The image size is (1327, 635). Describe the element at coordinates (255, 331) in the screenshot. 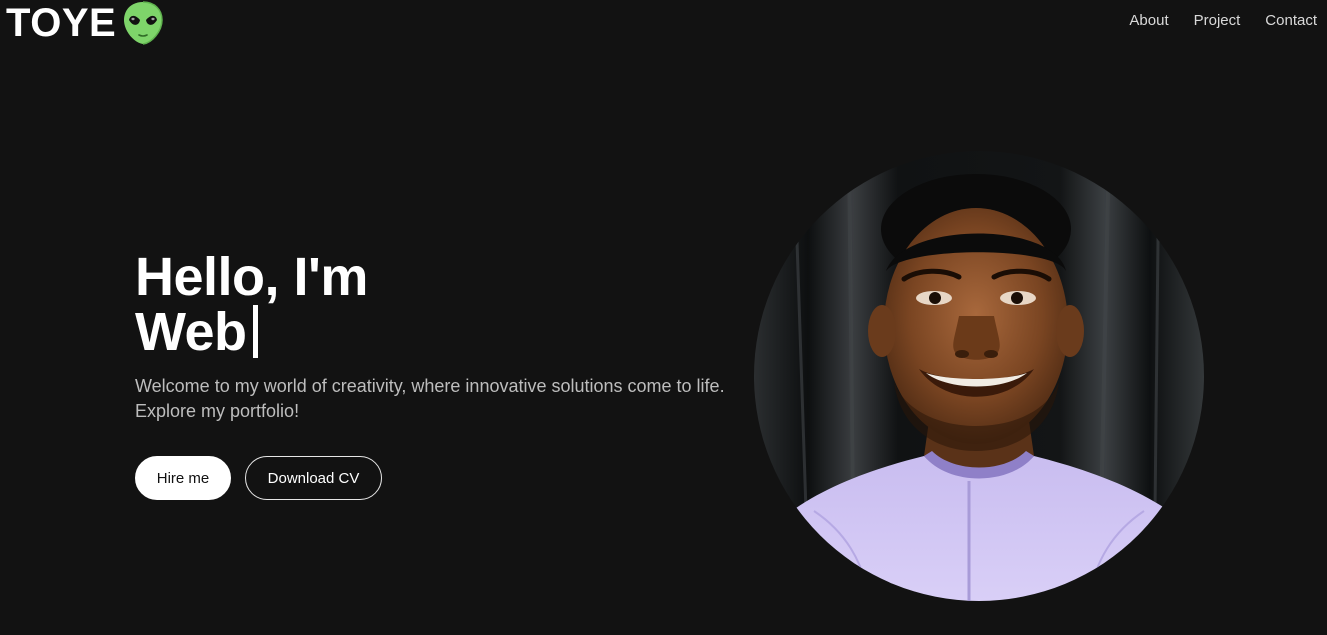

I see `typing-cursor` at that location.